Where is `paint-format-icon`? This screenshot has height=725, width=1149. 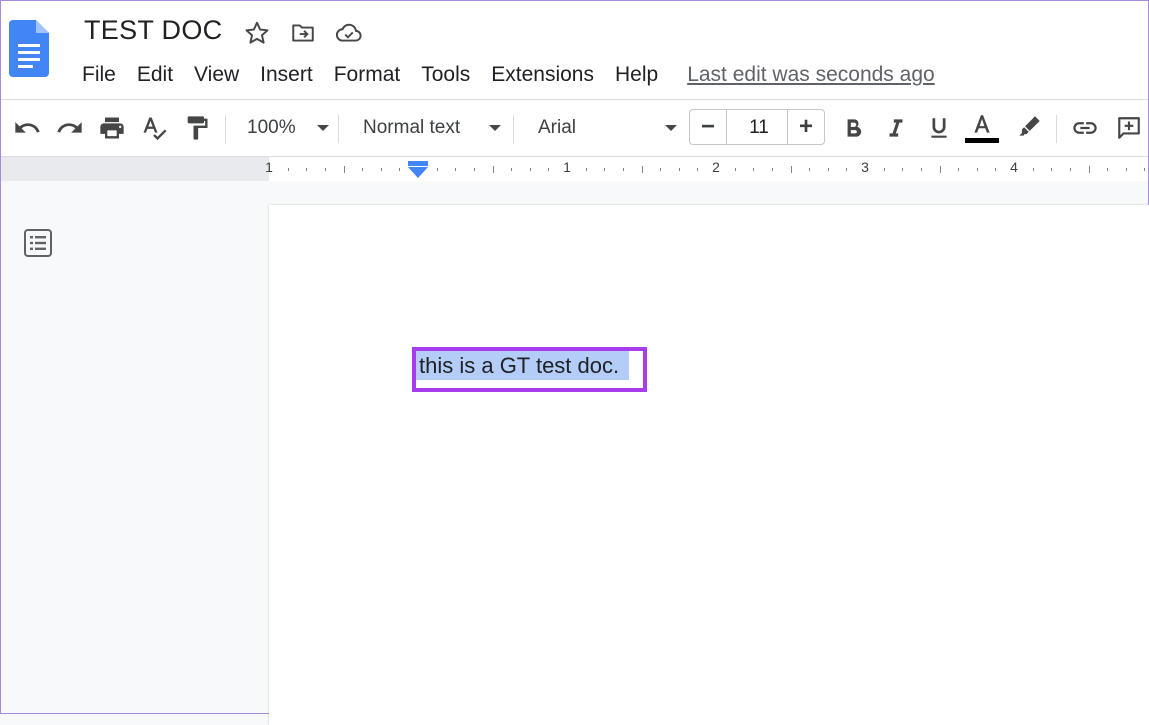 paint-format-icon is located at coordinates (197, 128).